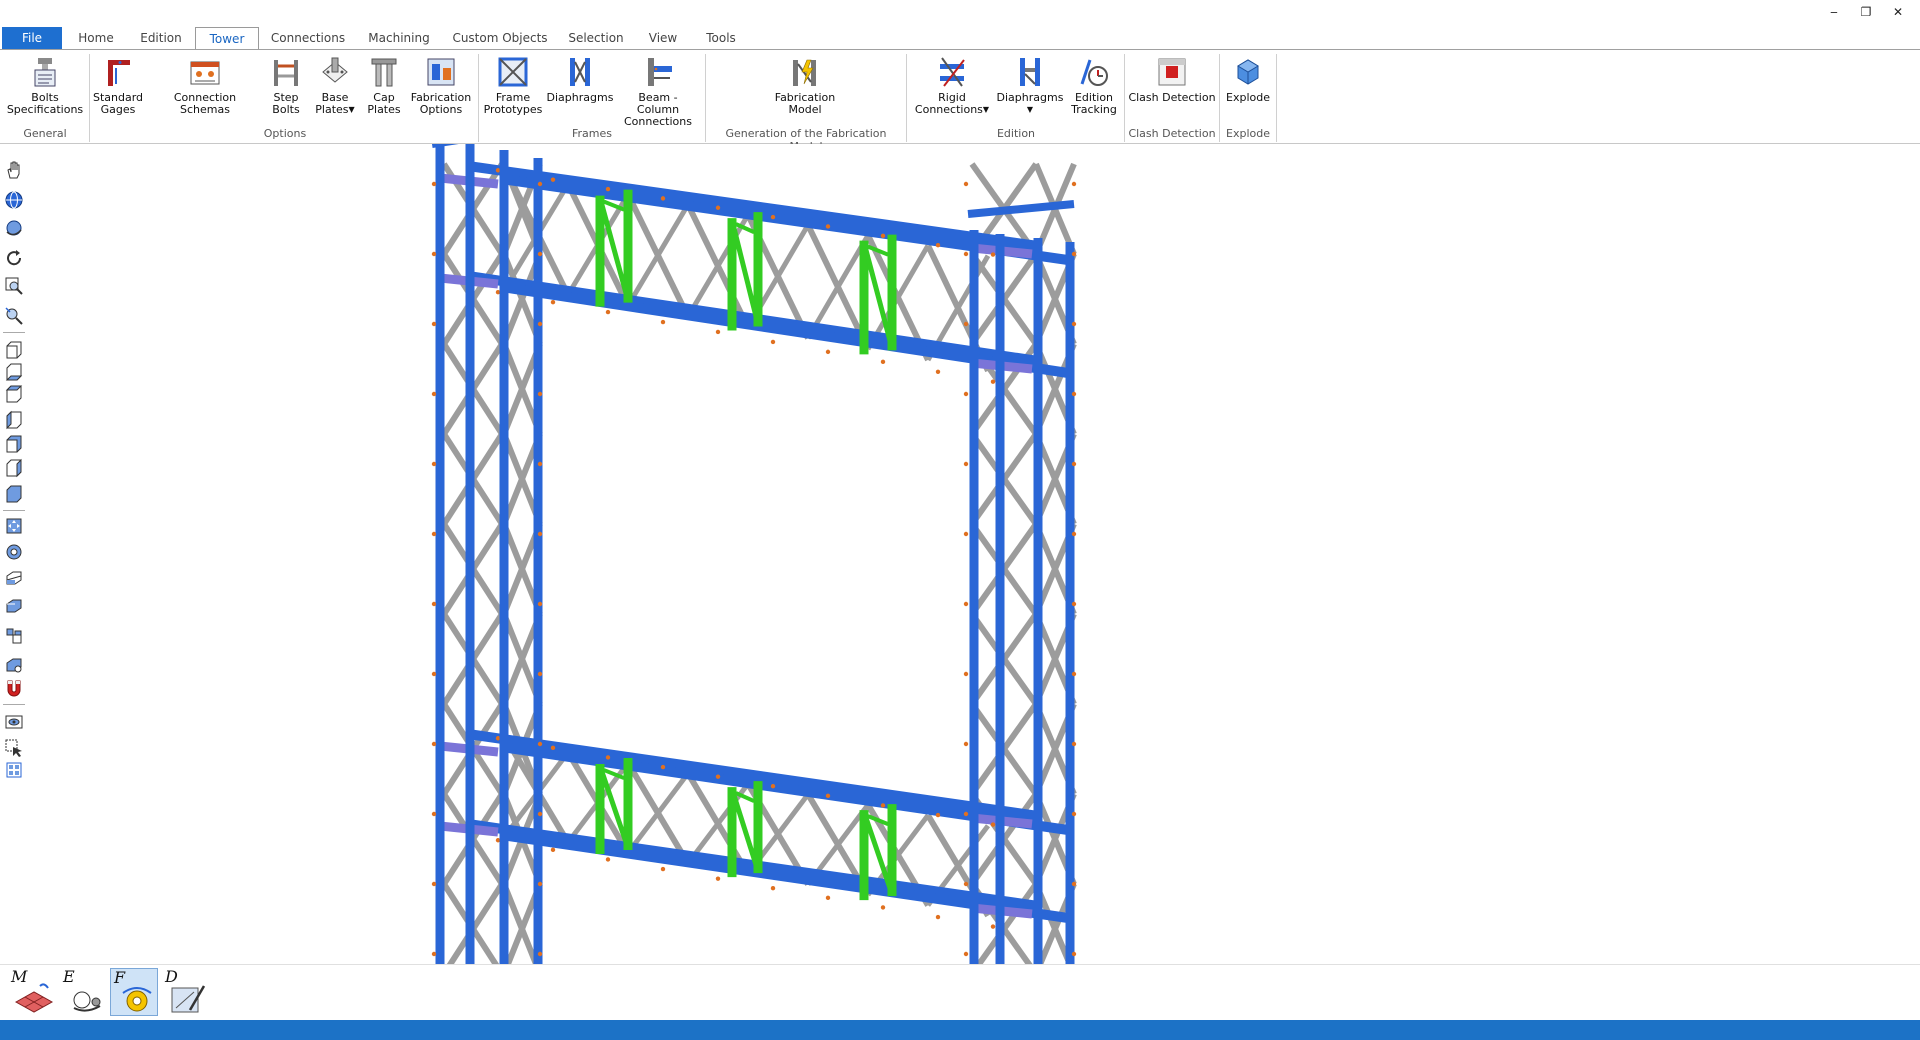 The height and width of the screenshot is (1040, 1920). What do you see at coordinates (14, 444) in the screenshot?
I see `view-top-icon` at bounding box center [14, 444].